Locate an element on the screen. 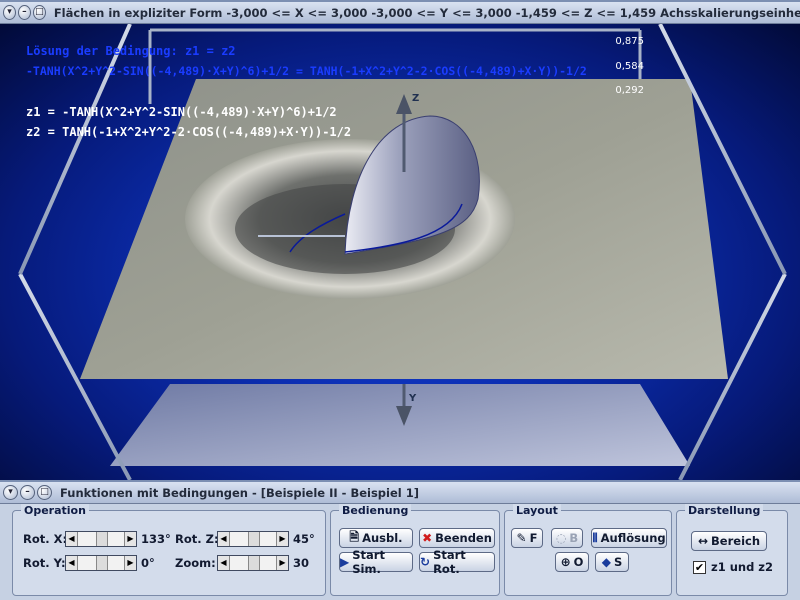  surface-z2-plane is located at coordinates (400, 425).